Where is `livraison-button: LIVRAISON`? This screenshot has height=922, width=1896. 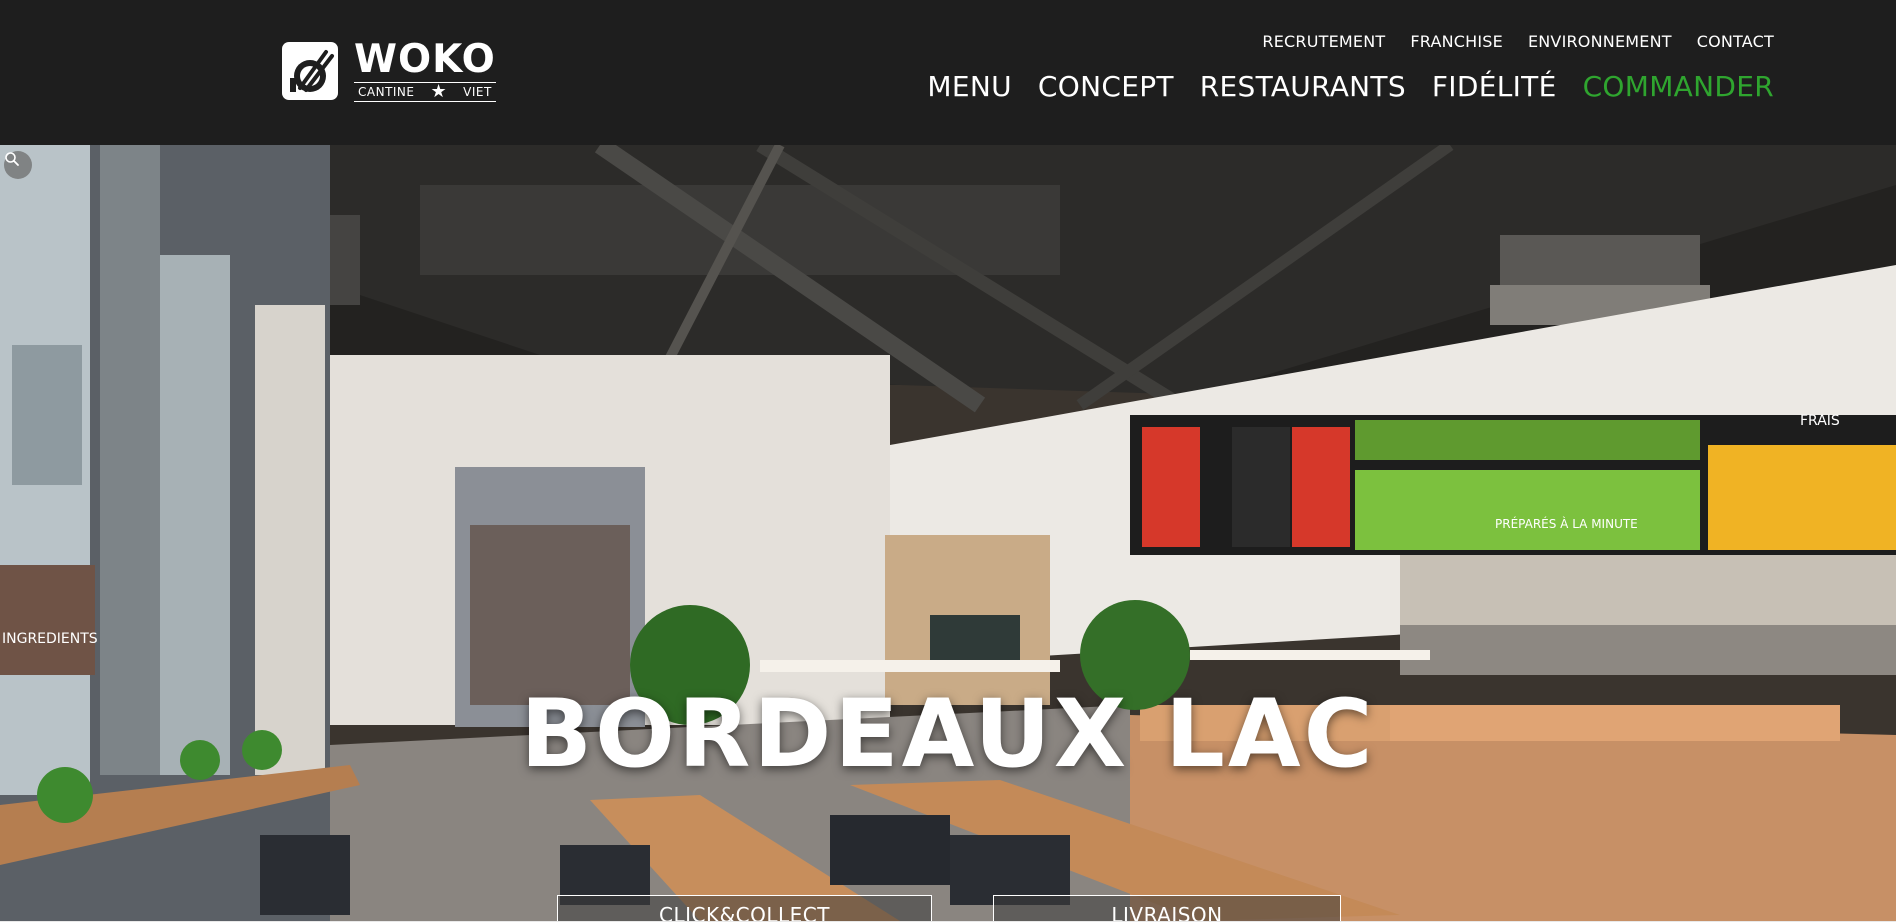 livraison-button: LIVRAISON is located at coordinates (1167, 908).